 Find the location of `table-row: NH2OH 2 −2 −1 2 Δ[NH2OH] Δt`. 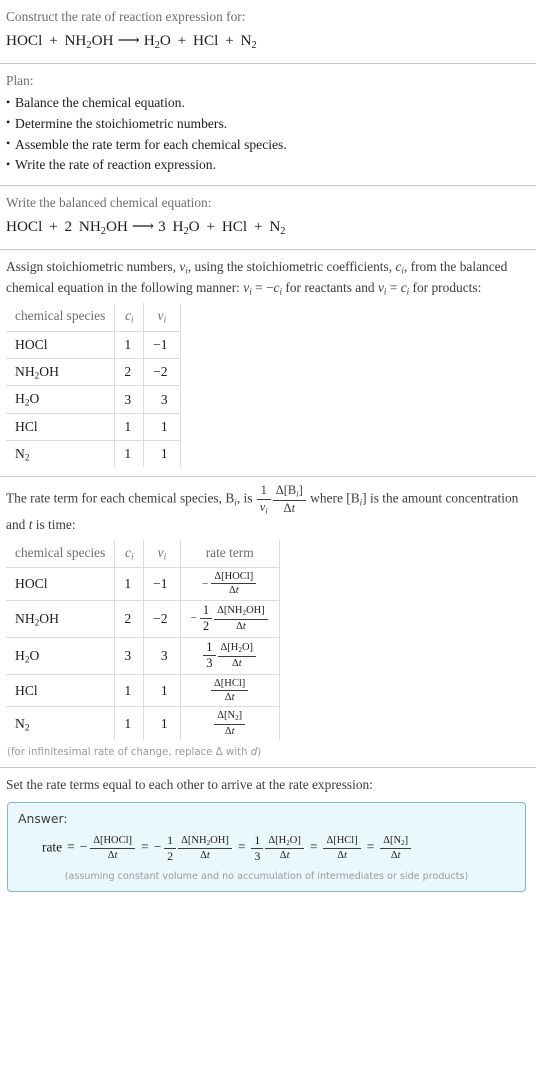

table-row: NH2OH 2 −2 −1 2 Δ[NH2OH] Δt is located at coordinates (143, 618).